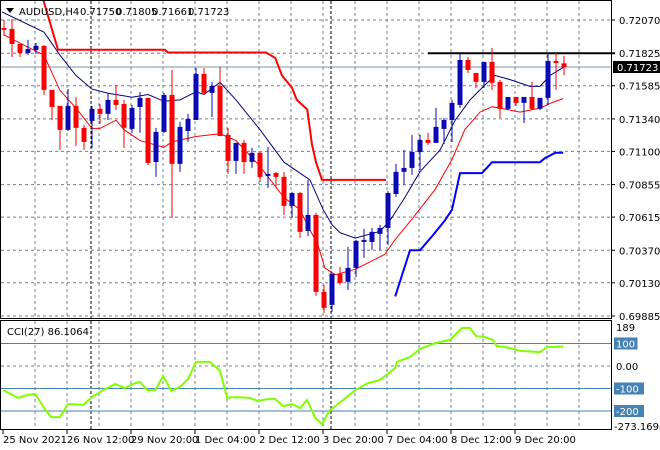 The width and height of the screenshot is (660, 450). What do you see at coordinates (639, 54) in the screenshot?
I see `price-tick-label: 0.71825` at bounding box center [639, 54].